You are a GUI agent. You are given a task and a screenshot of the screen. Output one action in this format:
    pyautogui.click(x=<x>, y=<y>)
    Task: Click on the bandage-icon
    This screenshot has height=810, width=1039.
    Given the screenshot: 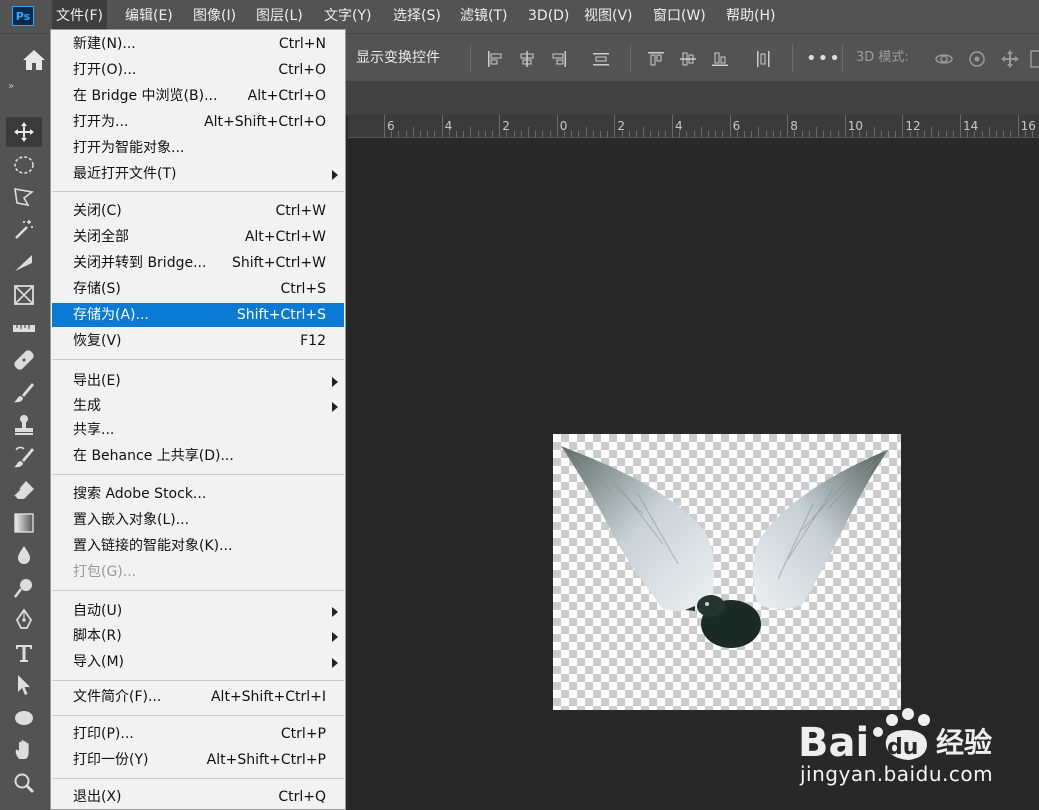 What is the action you would take?
    pyautogui.click(x=24, y=360)
    